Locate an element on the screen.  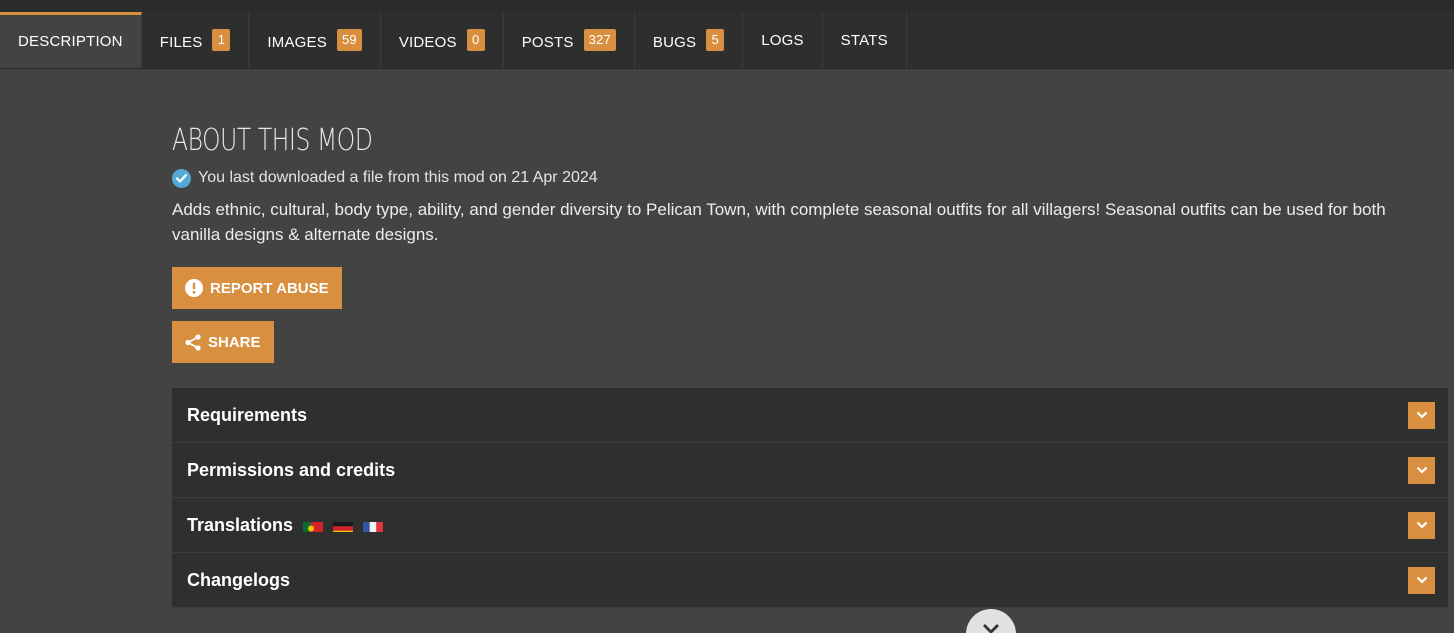
tab-label: IMAGES is located at coordinates (297, 42).